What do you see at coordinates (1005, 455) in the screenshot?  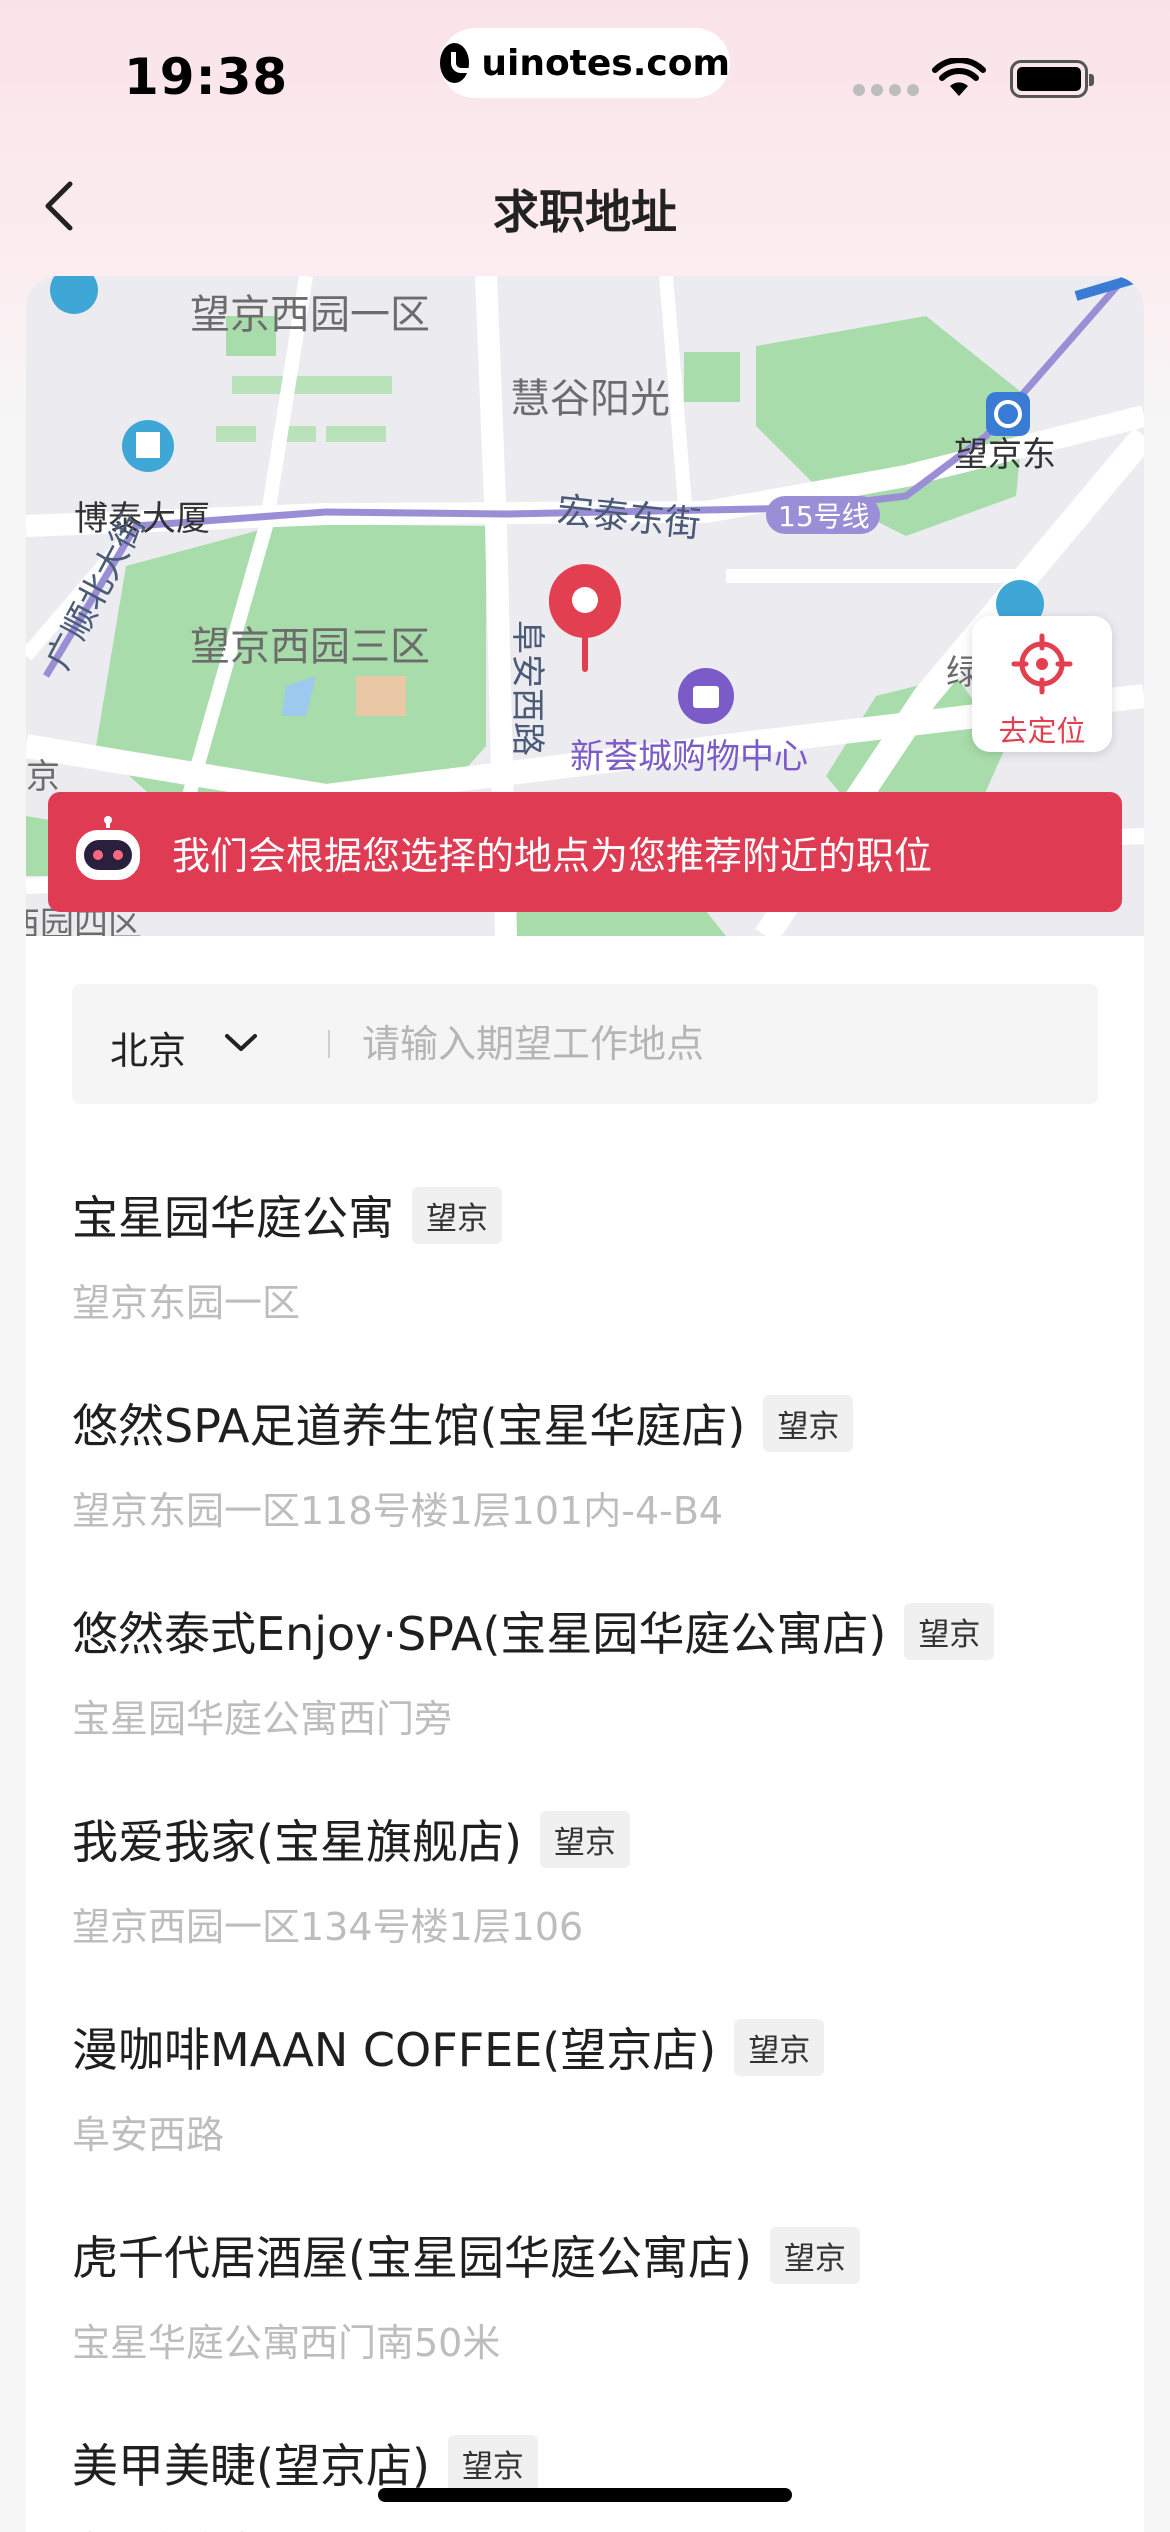 I see `map-label-wangjingdong: 望京东` at bounding box center [1005, 455].